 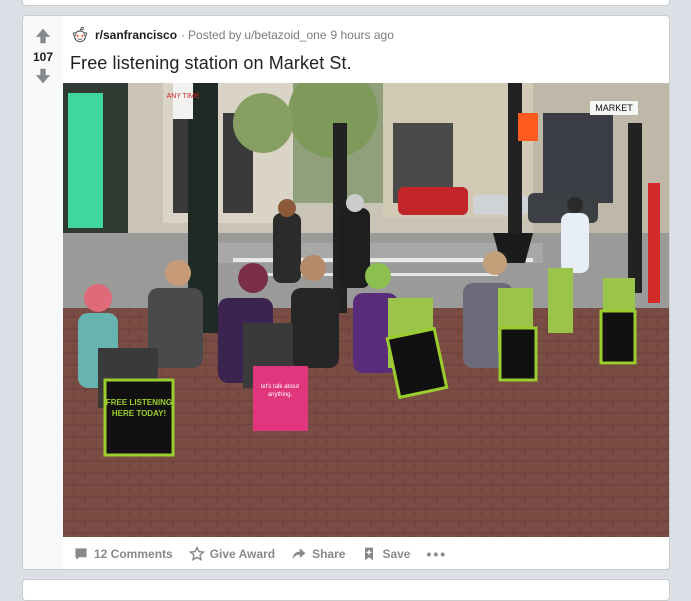 I want to click on post-actions: 12 Comments Give Award Share Save •••, so click(x=262, y=554).